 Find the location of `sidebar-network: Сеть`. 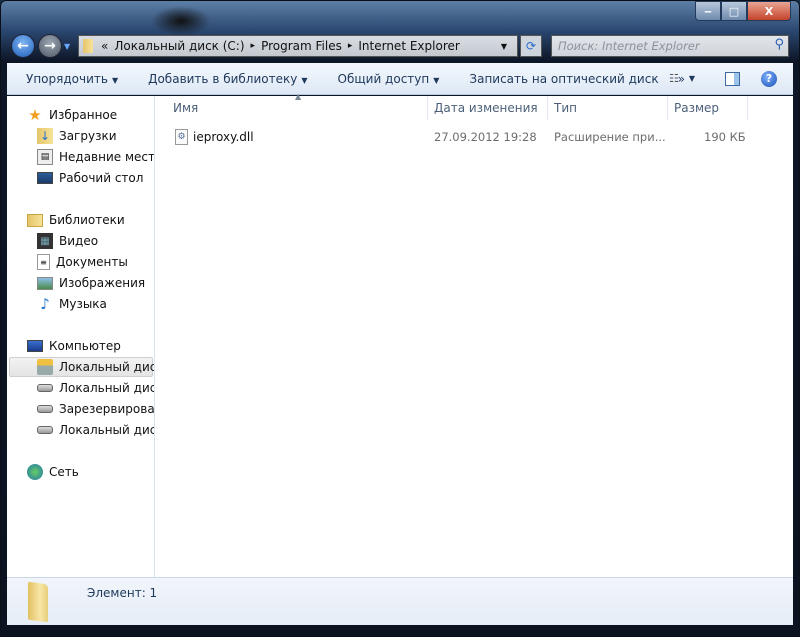

sidebar-network: Сеть is located at coordinates (53, 472).